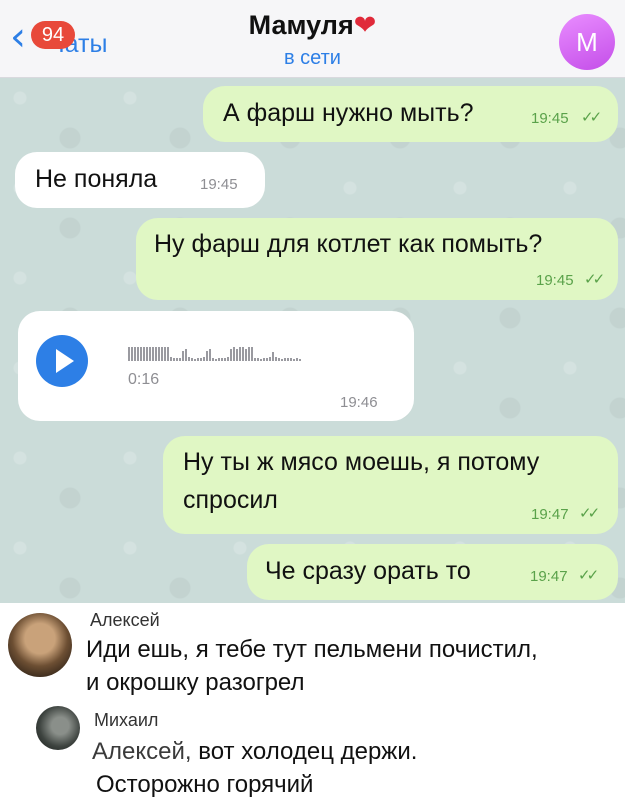 This screenshot has height=810, width=625. Describe the element at coordinates (205, 784) in the screenshot. I see `comment-text: Осторожно горячий` at that location.